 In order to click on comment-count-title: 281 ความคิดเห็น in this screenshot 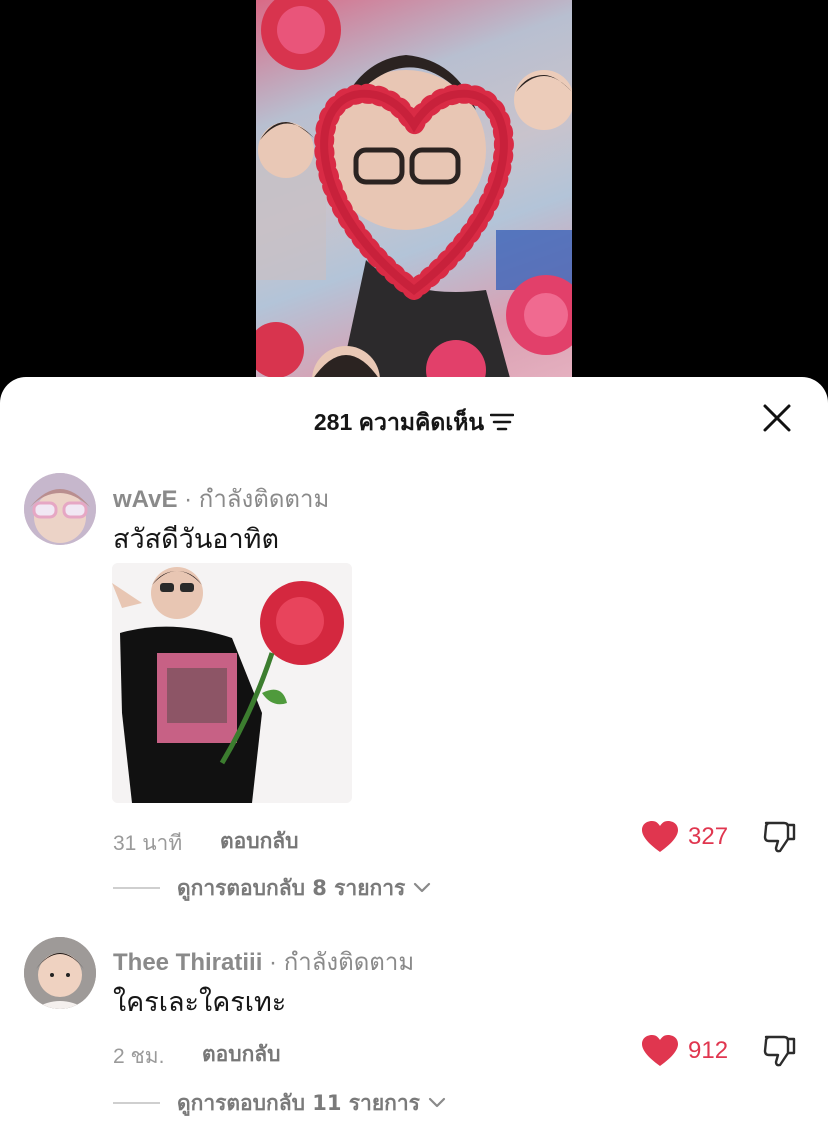, I will do `click(414, 423)`.